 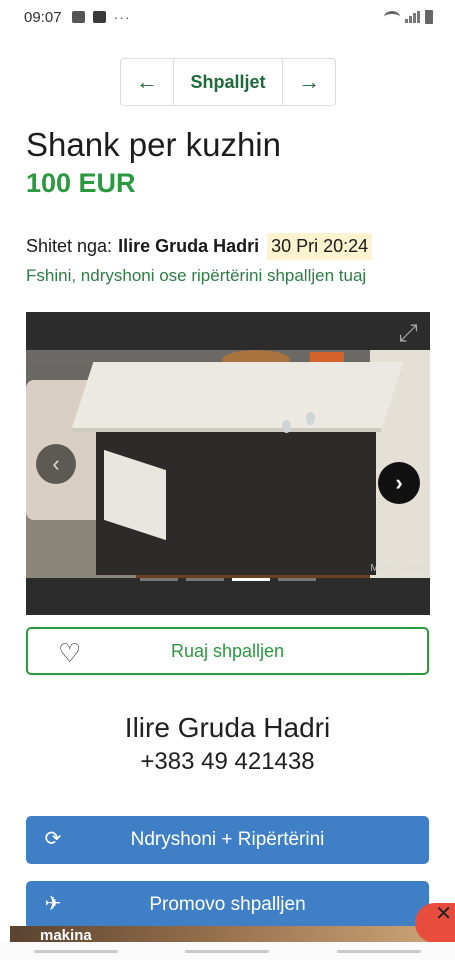 I want to click on listing-price: 100 EUR, so click(x=81, y=183).